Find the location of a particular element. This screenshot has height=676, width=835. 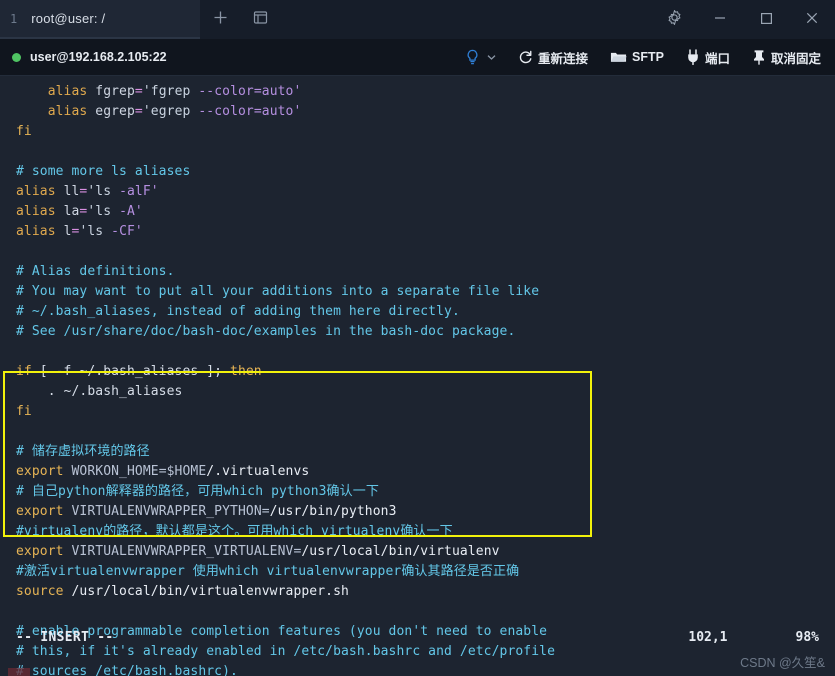

close-button is located at coordinates (812, 19).